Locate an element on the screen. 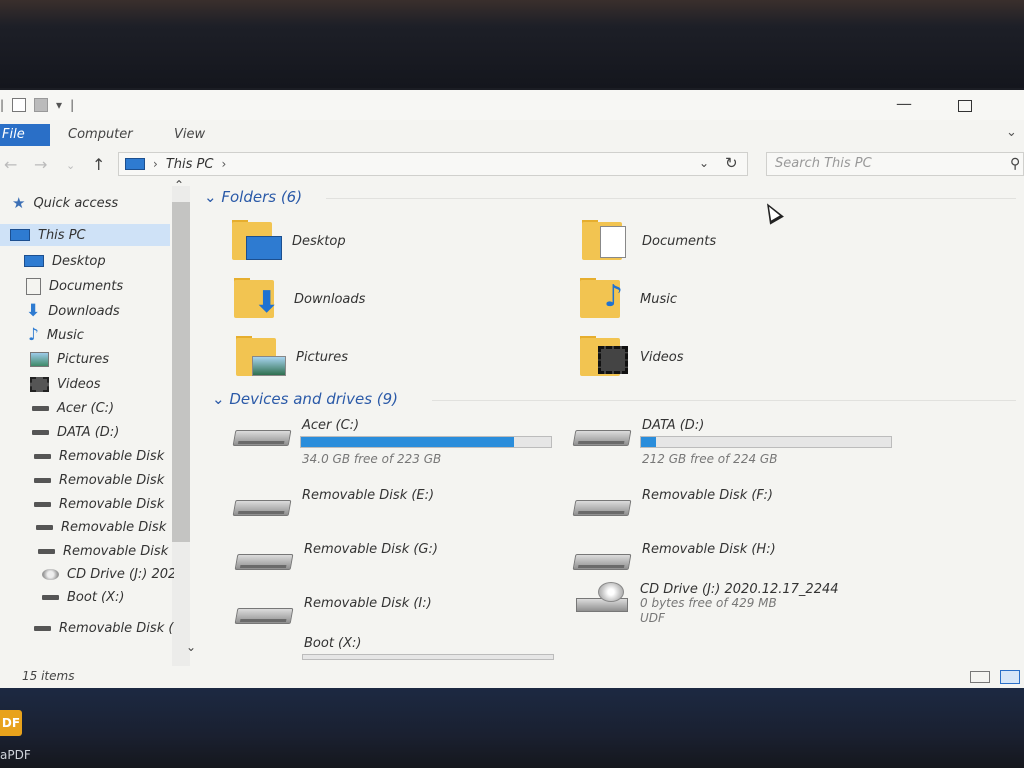 This screenshot has height=768, width=1024. tab-computer: Computer is located at coordinates (100, 135).